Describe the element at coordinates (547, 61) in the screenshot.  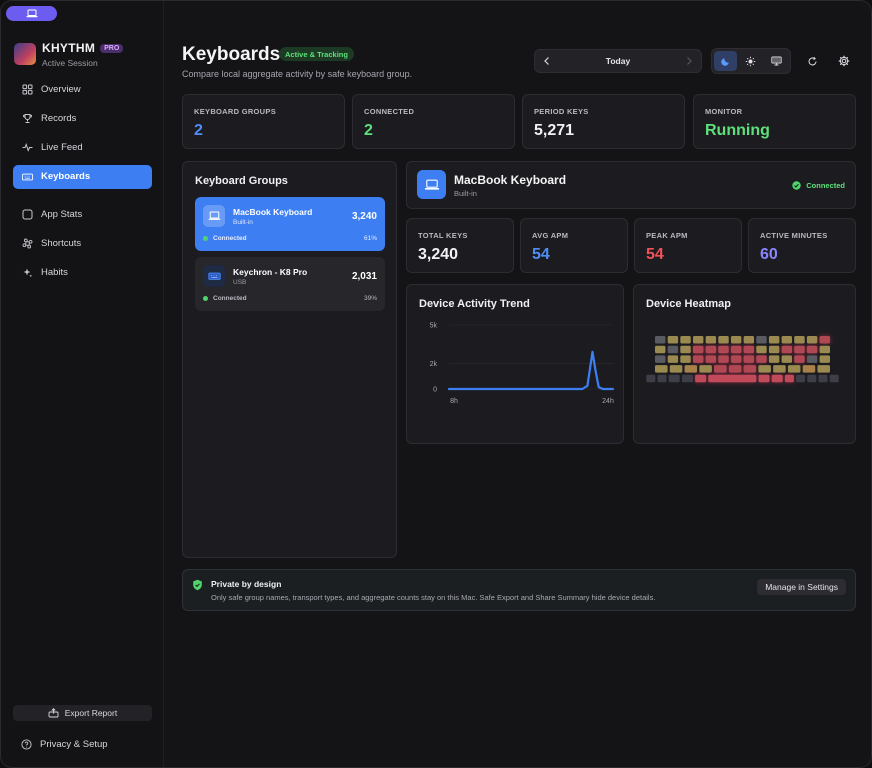
I see `chevron-left-icon` at that location.